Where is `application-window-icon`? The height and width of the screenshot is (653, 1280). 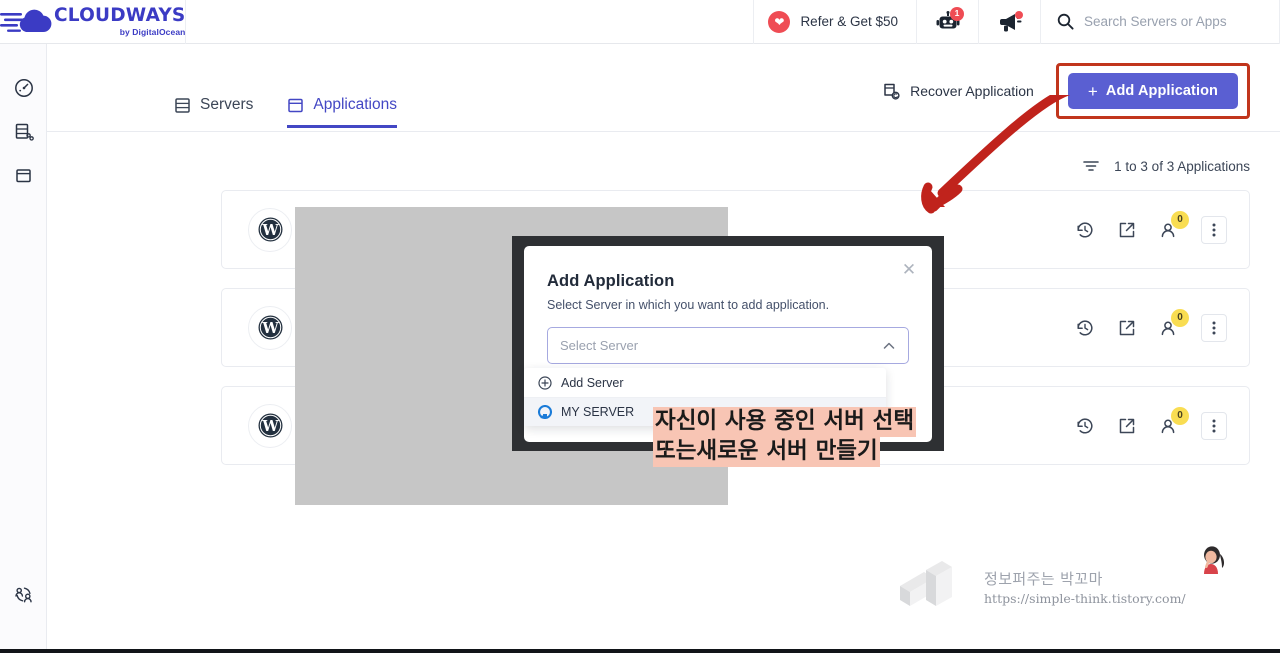 application-window-icon is located at coordinates (23, 176).